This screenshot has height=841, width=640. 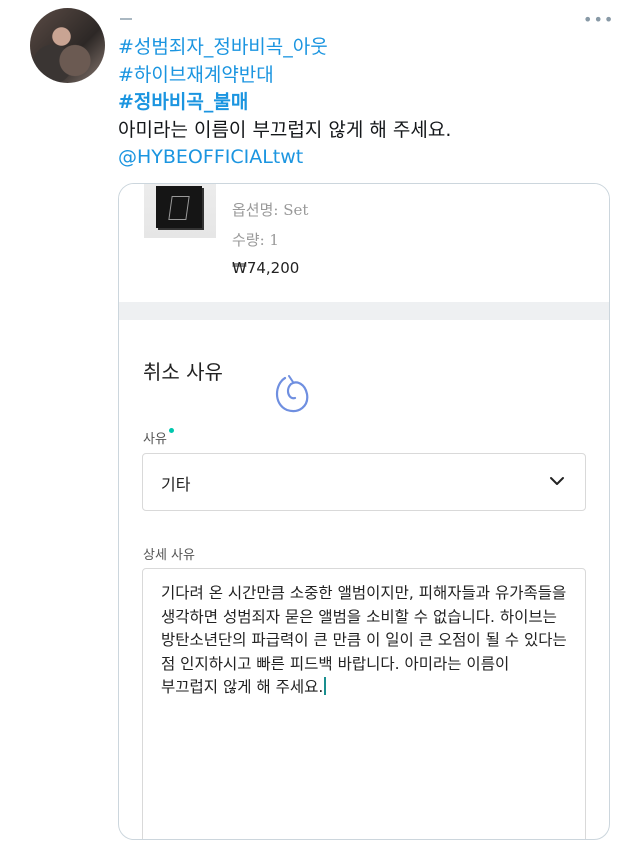 I want to click on price: ₩74,200, so click(x=266, y=268).